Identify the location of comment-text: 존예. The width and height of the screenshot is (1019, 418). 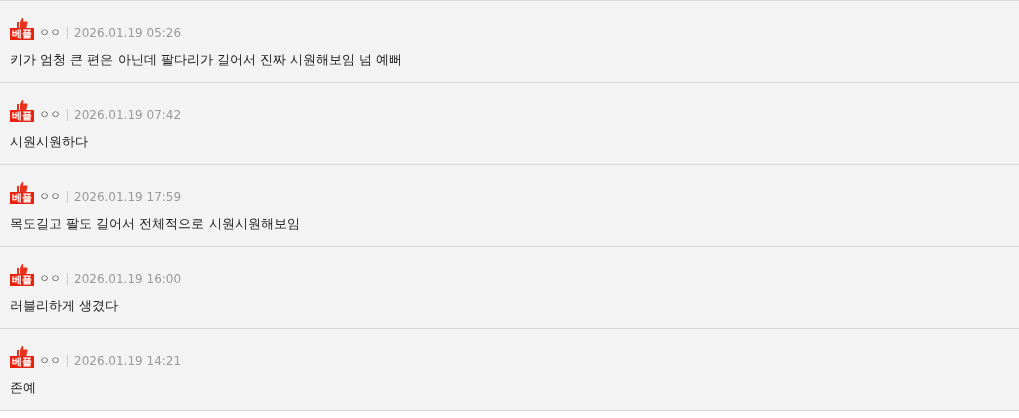
(23, 388).